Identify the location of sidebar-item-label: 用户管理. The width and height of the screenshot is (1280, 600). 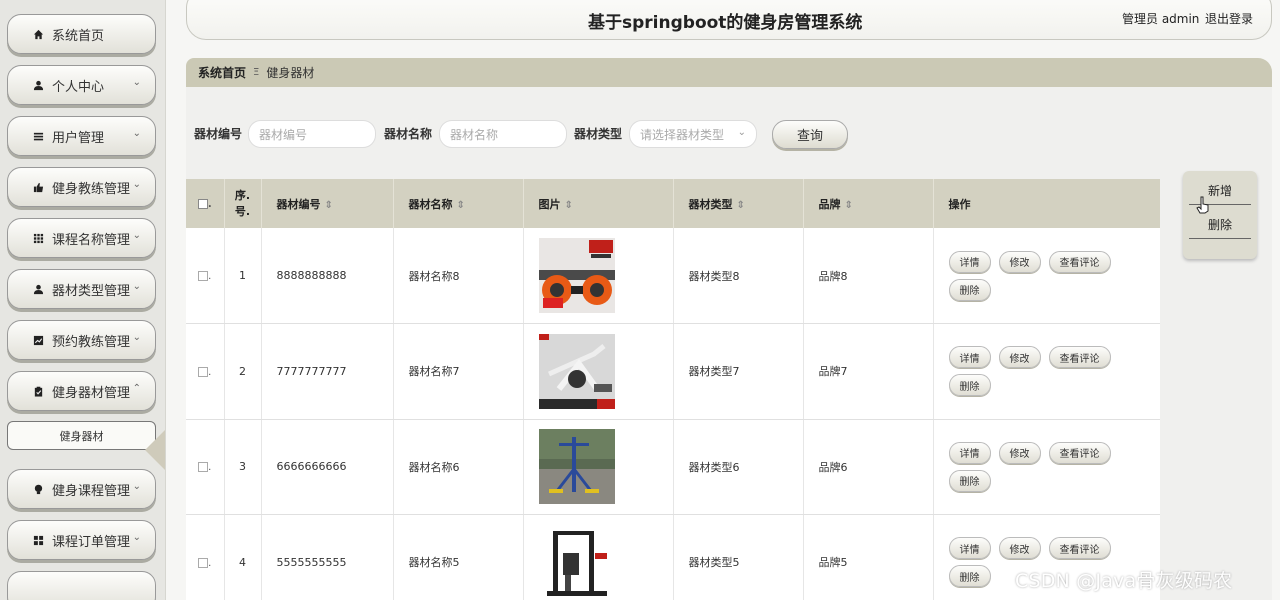
(78, 138).